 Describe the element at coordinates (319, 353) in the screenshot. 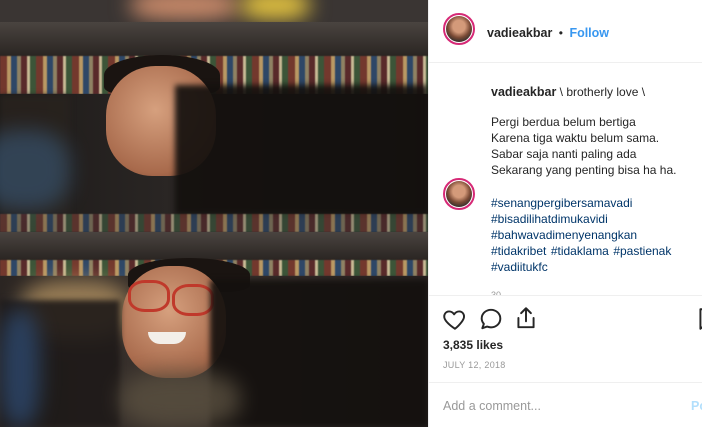

I see `photo-lower-foreground-books` at that location.